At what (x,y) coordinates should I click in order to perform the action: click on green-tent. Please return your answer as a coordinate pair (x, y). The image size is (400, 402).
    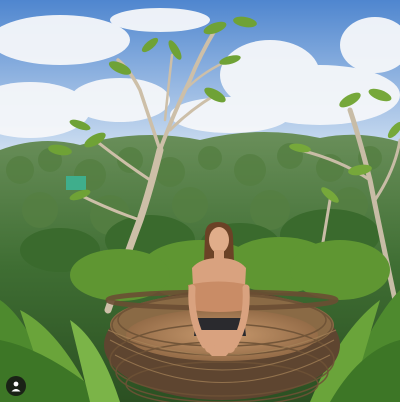
    Looking at the image, I should click on (76, 183).